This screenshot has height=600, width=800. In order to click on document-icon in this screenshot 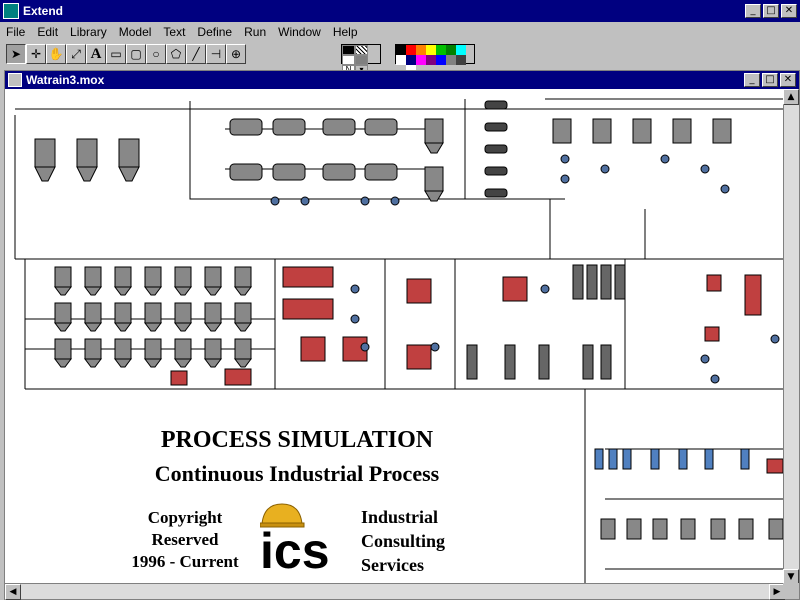, I will do `click(15, 80)`.